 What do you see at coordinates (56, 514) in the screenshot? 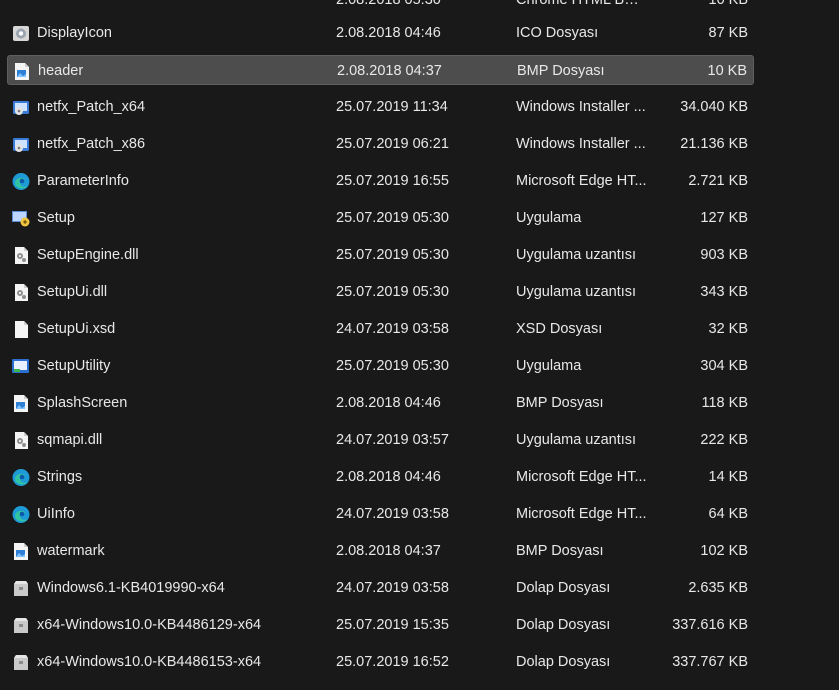
I see `file-name: UiInfo` at bounding box center [56, 514].